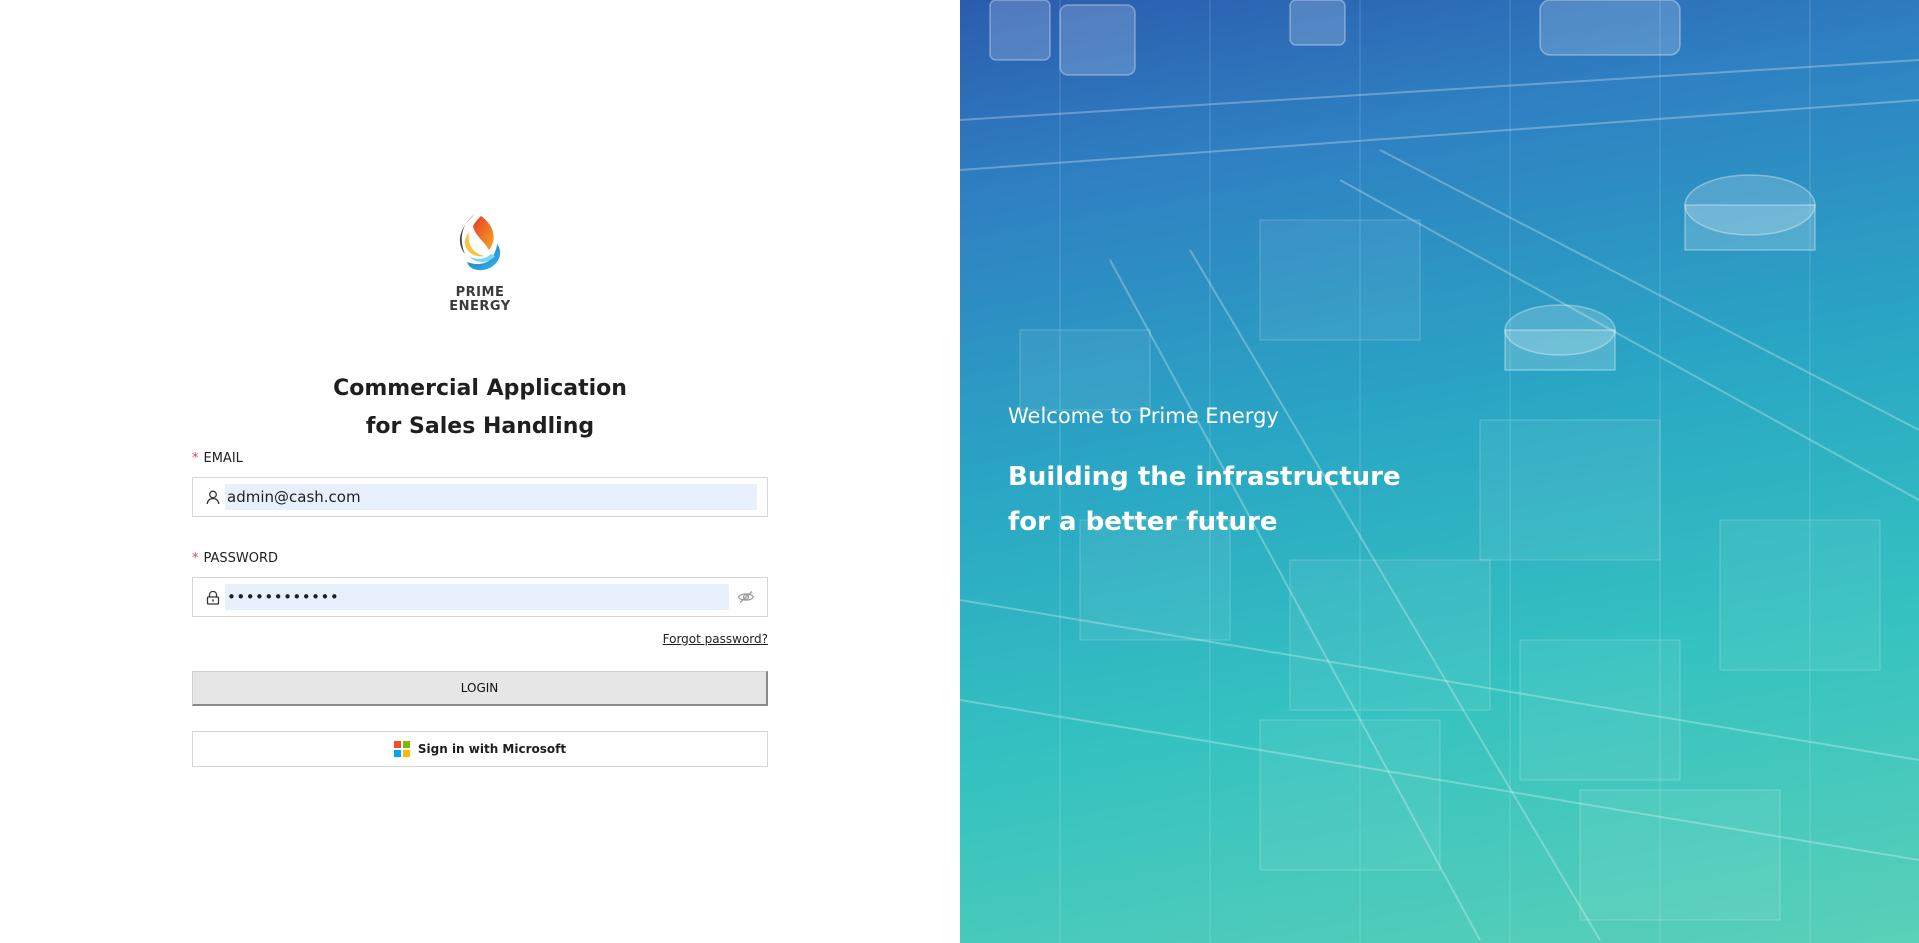 This screenshot has width=1919, height=943. I want to click on hero-headline-line2: for a better future, so click(1143, 522).